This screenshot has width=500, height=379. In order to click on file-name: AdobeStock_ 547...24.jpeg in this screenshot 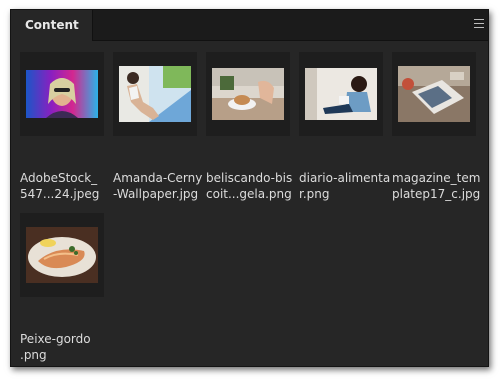, I will do `click(60, 186)`.